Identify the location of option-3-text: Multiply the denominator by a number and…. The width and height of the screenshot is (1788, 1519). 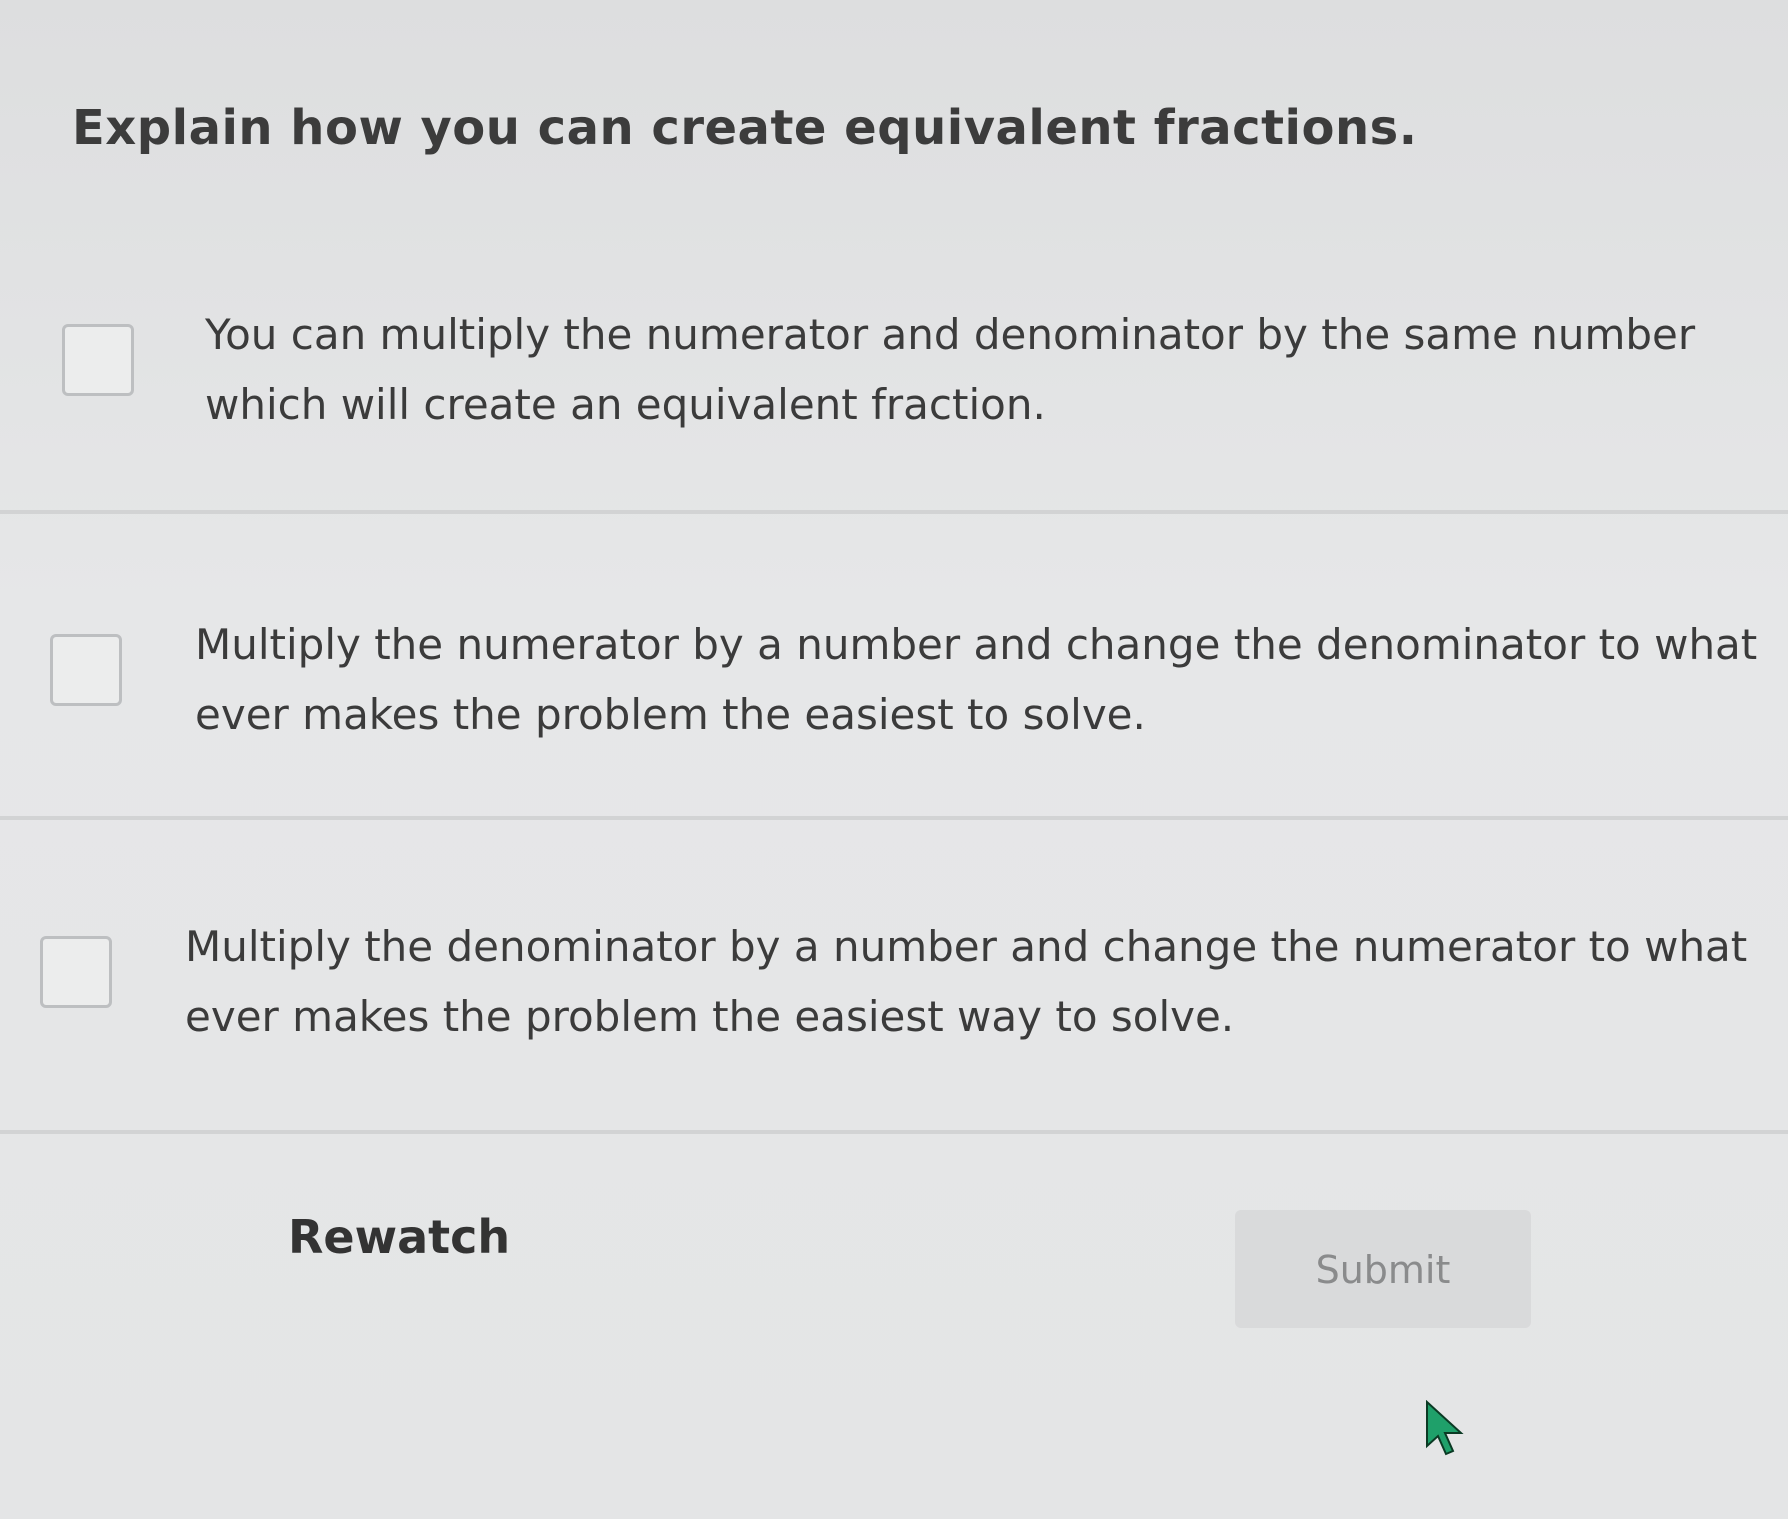
(966, 981).